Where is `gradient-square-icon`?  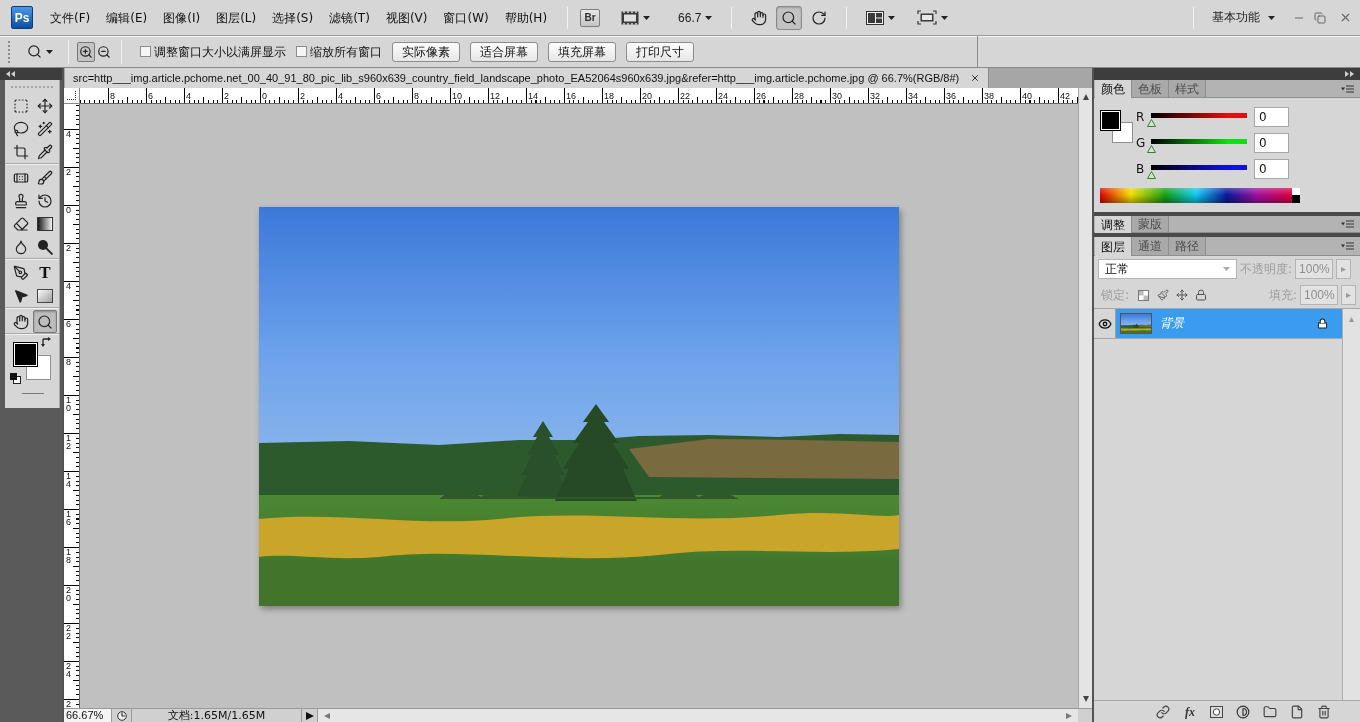
gradient-square-icon is located at coordinates (45, 223).